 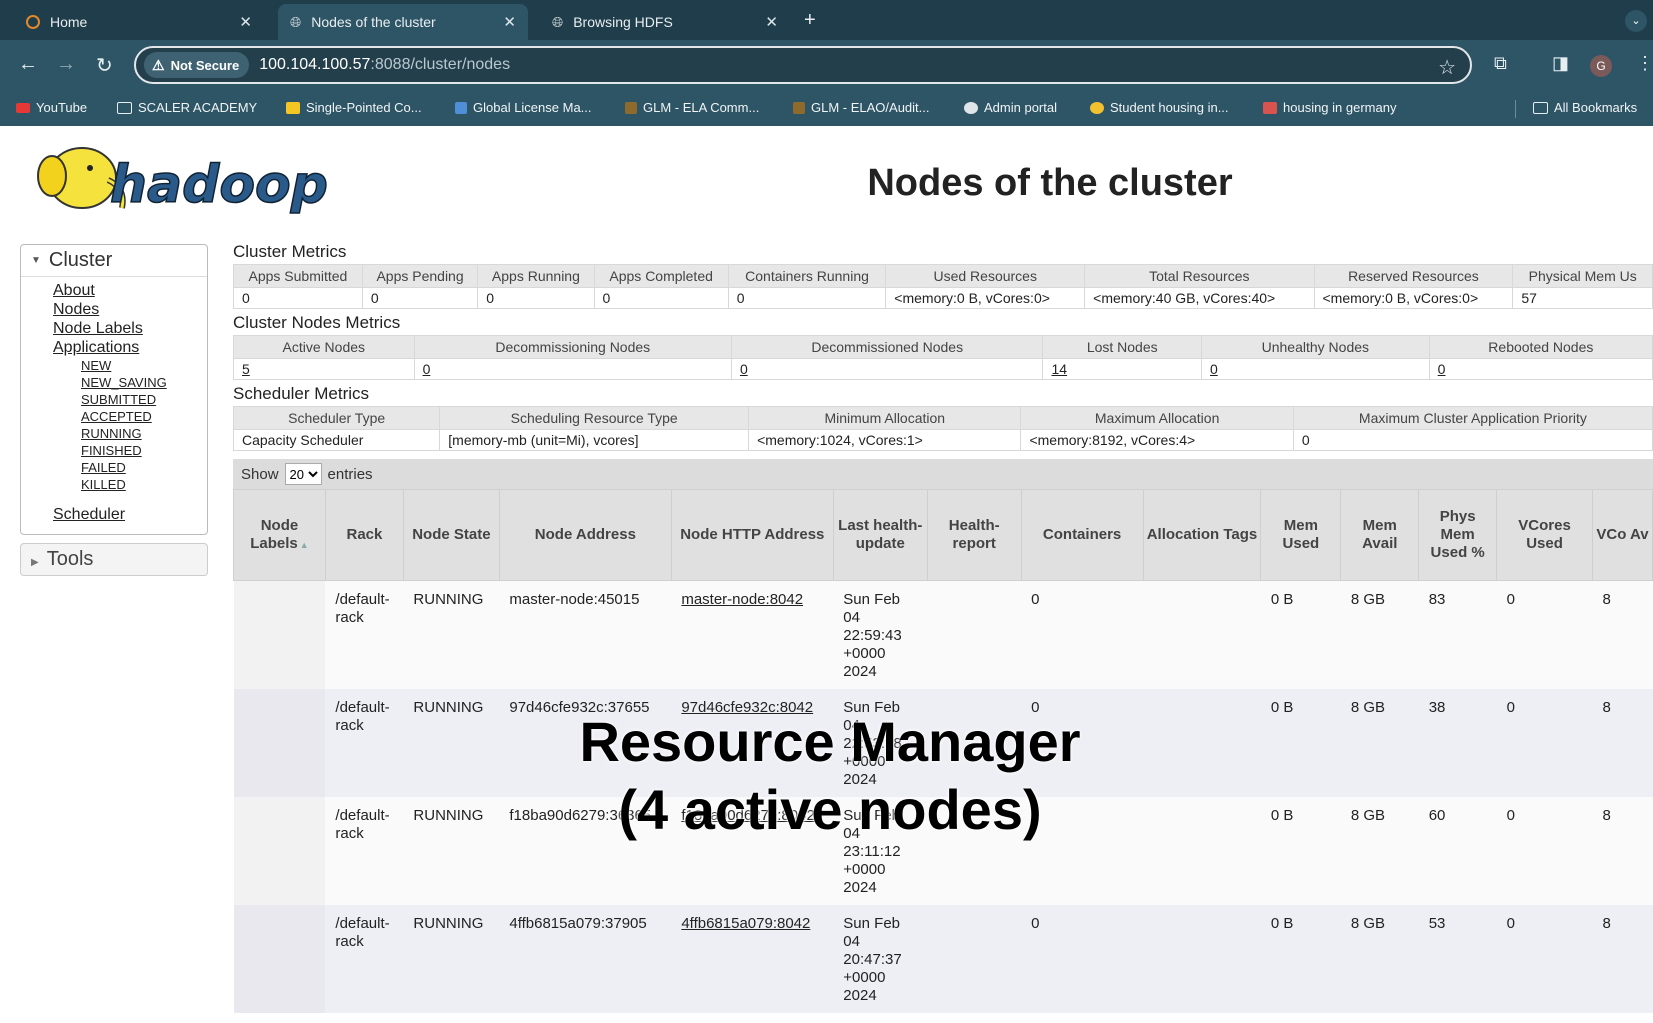 I want to click on reload-icon: ↻, so click(x=104, y=65).